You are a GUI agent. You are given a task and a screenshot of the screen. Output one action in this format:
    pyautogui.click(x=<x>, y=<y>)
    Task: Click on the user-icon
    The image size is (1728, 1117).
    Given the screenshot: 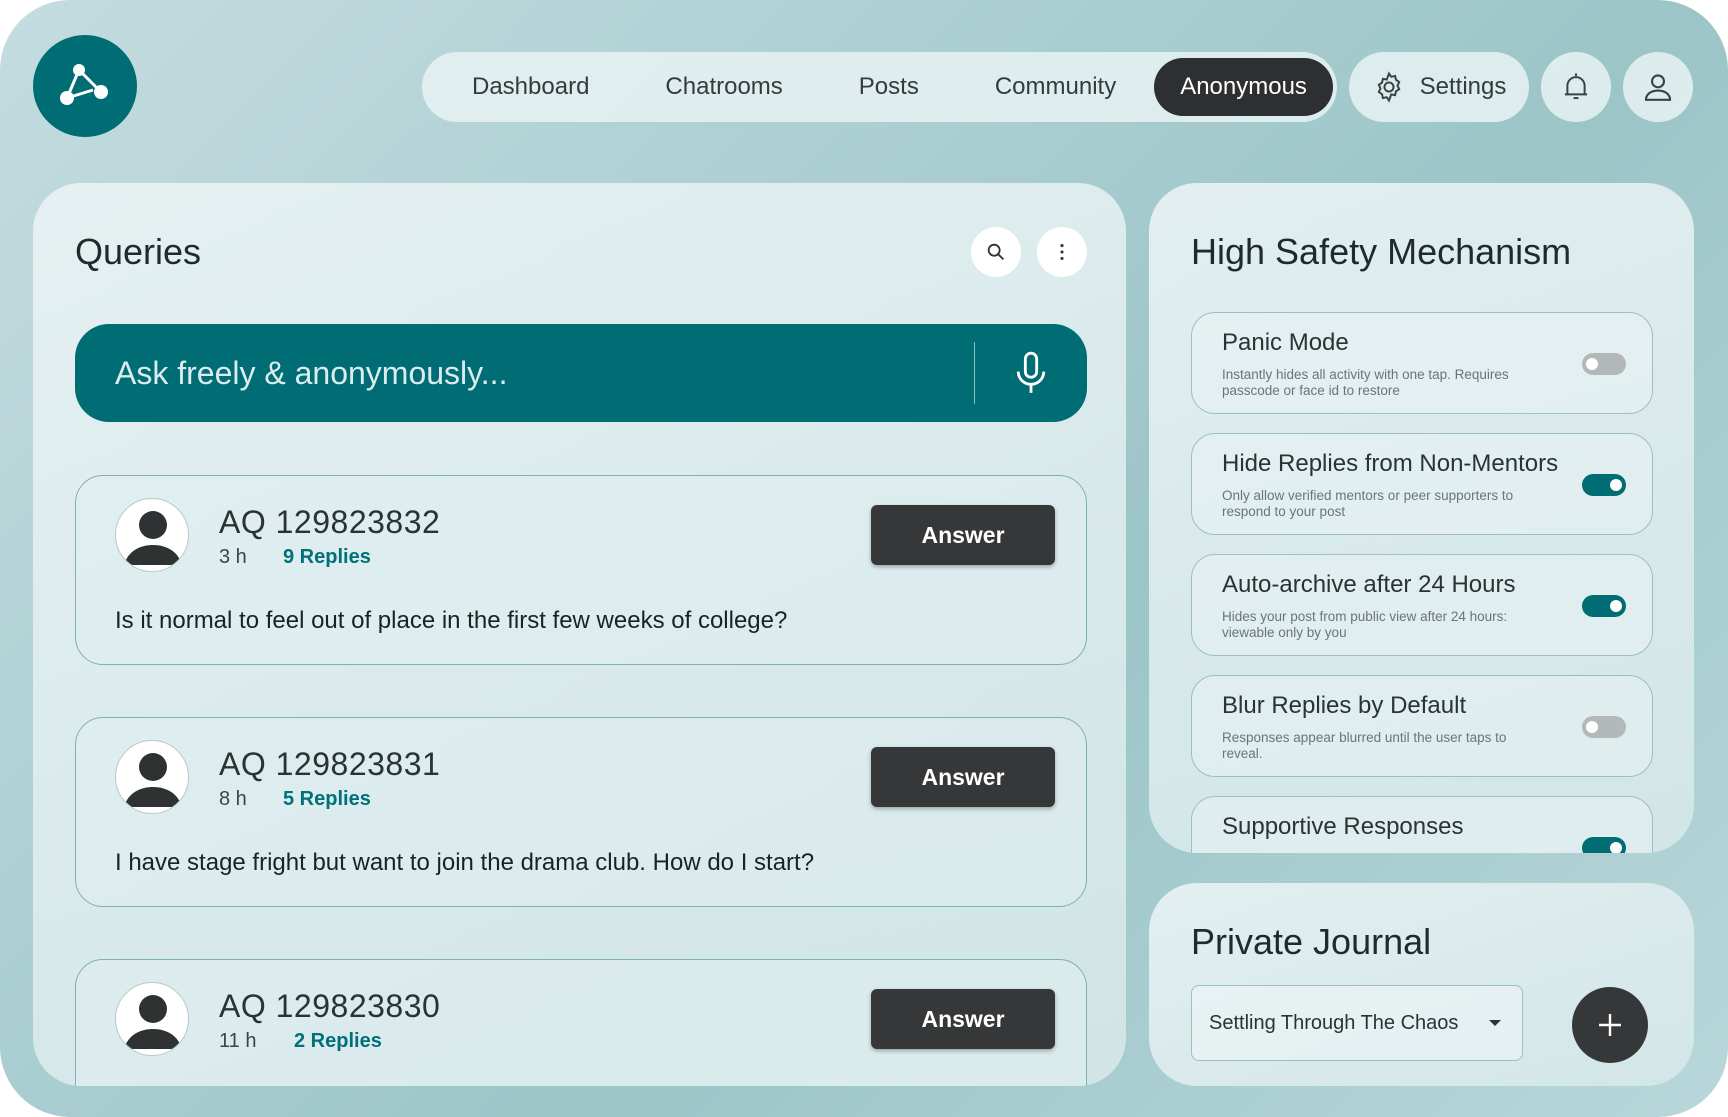 What is the action you would take?
    pyautogui.click(x=1658, y=87)
    